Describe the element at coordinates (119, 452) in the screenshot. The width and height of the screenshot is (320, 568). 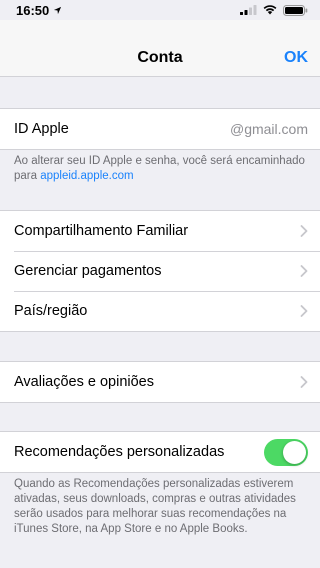
I see `recommendations-label: Recomendações personalizadas` at that location.